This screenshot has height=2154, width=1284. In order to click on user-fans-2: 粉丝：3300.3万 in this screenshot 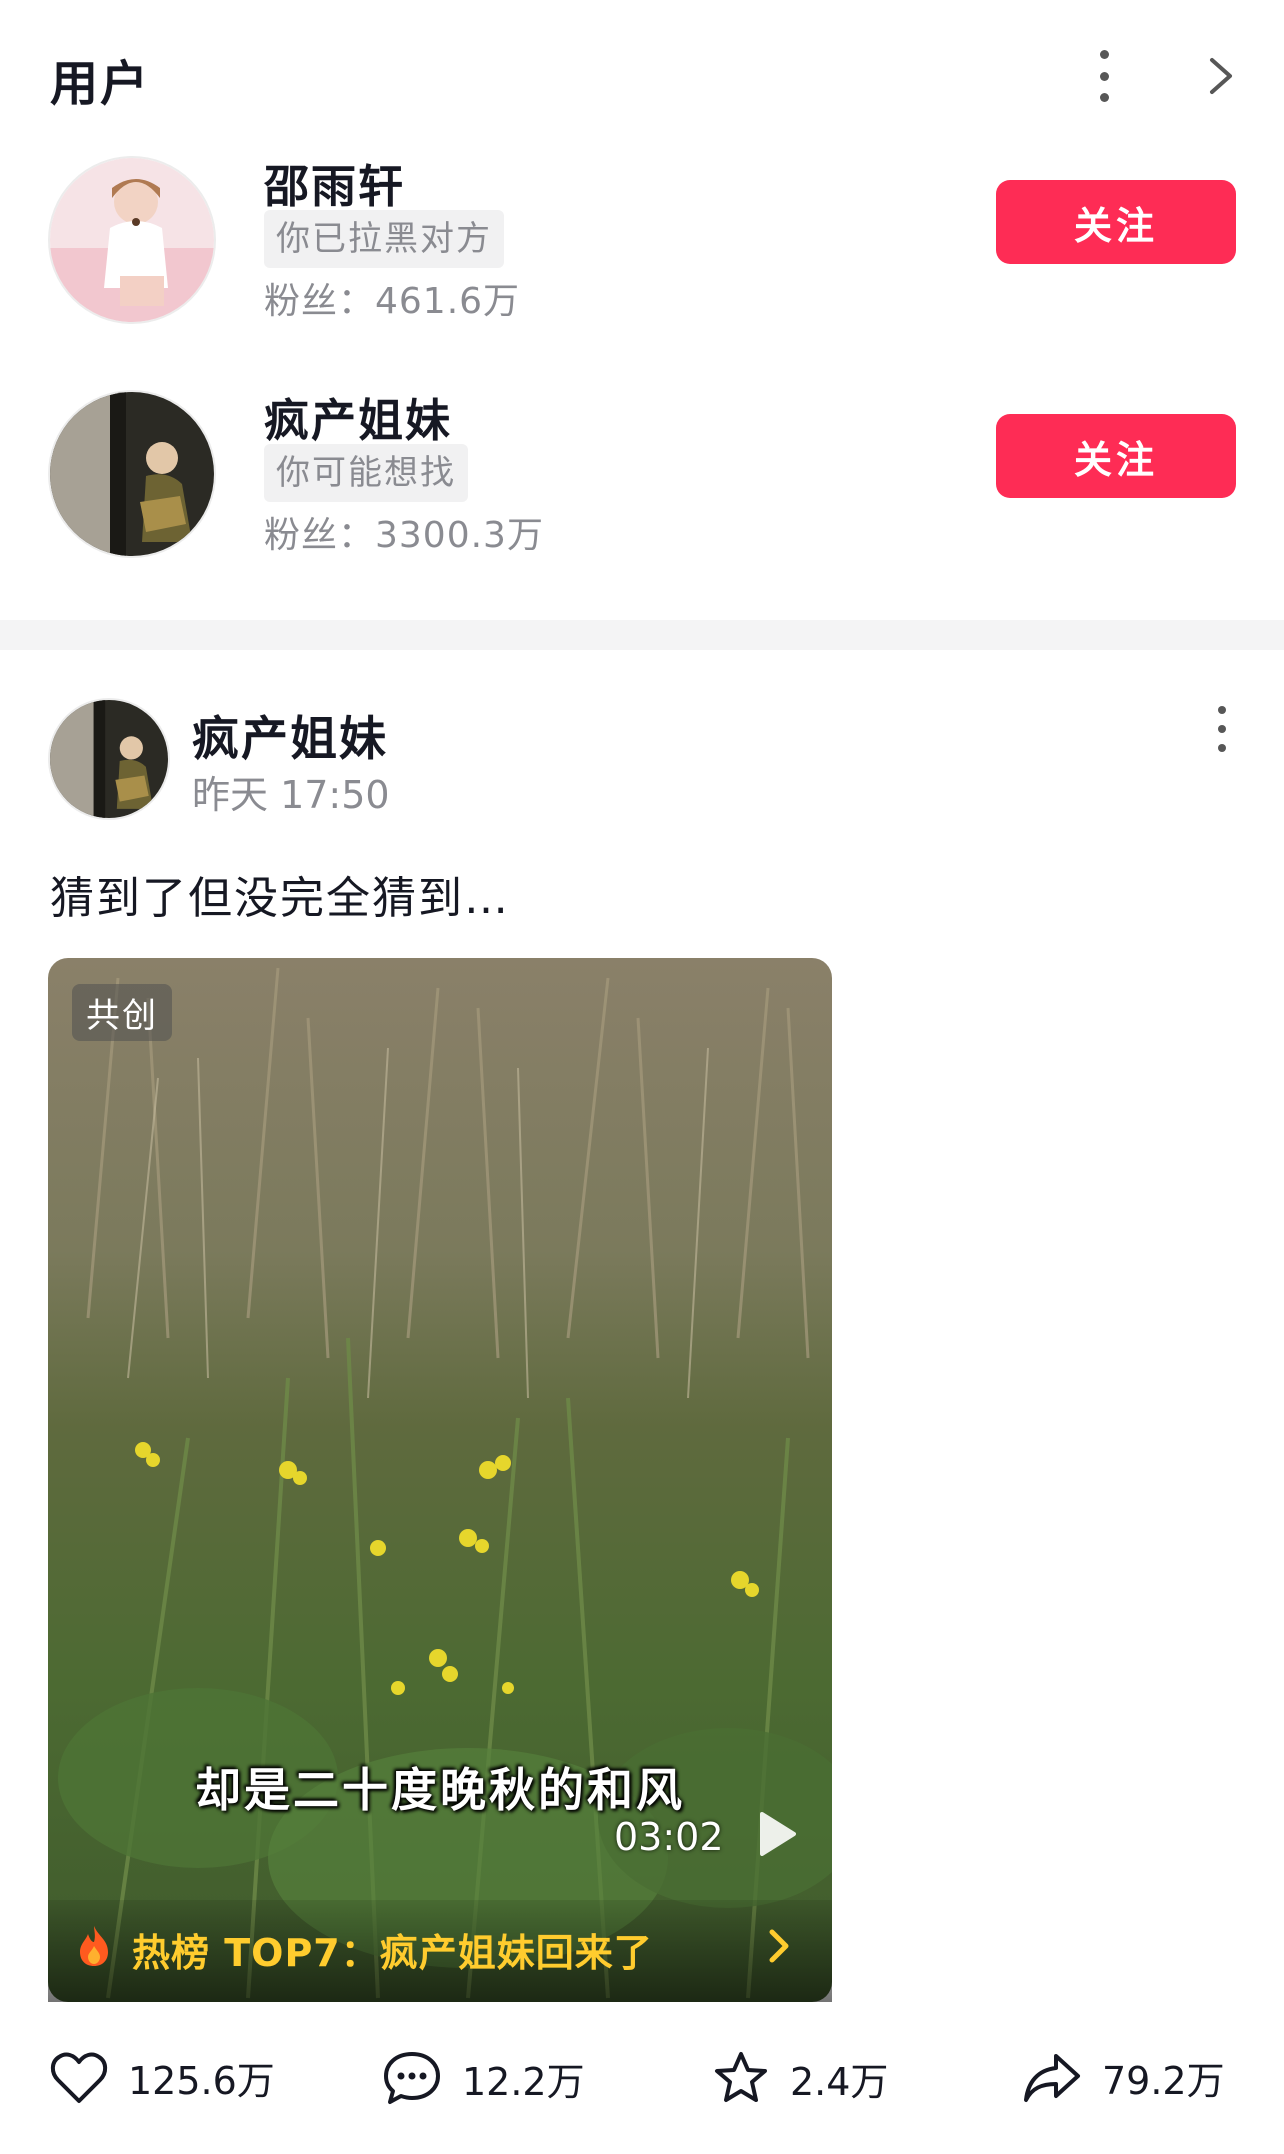, I will do `click(404, 535)`.